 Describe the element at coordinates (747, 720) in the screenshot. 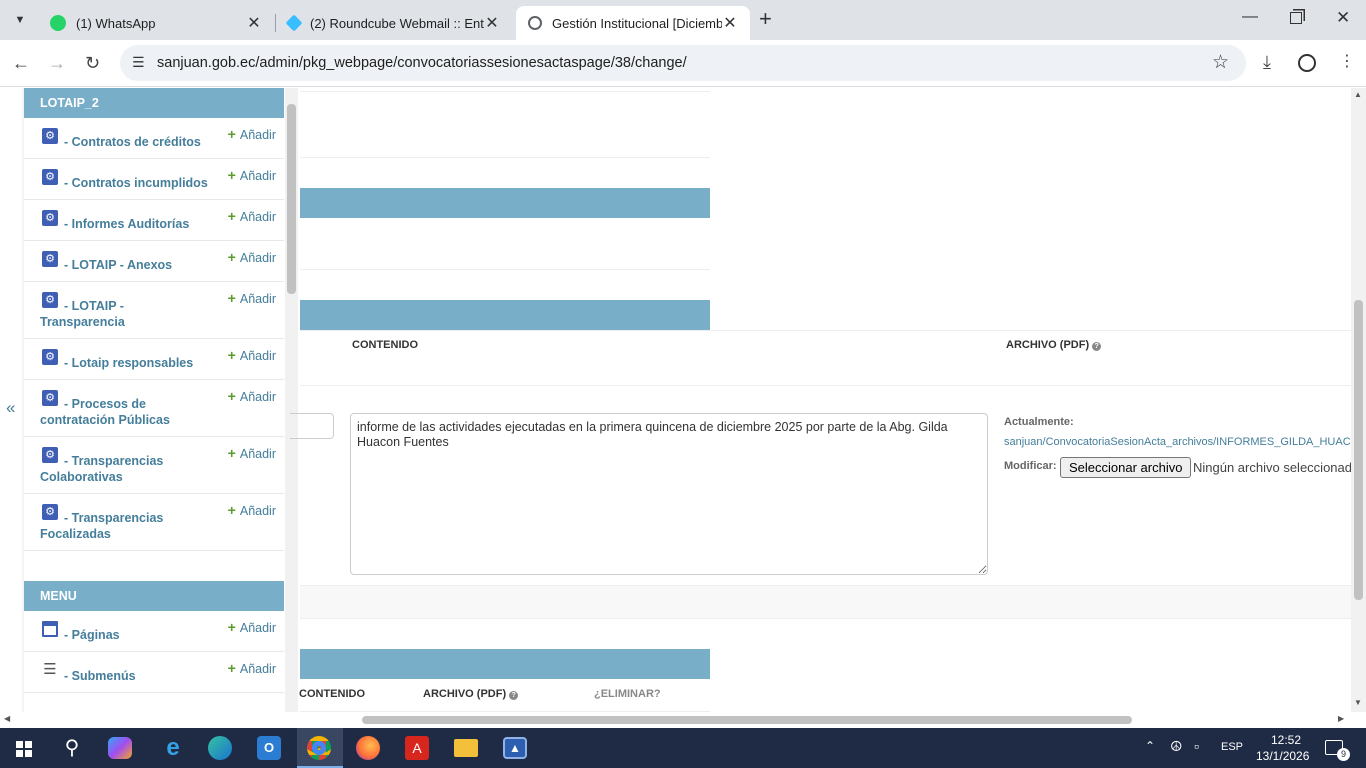

I see `horizontal-scrollbar-thumb` at that location.